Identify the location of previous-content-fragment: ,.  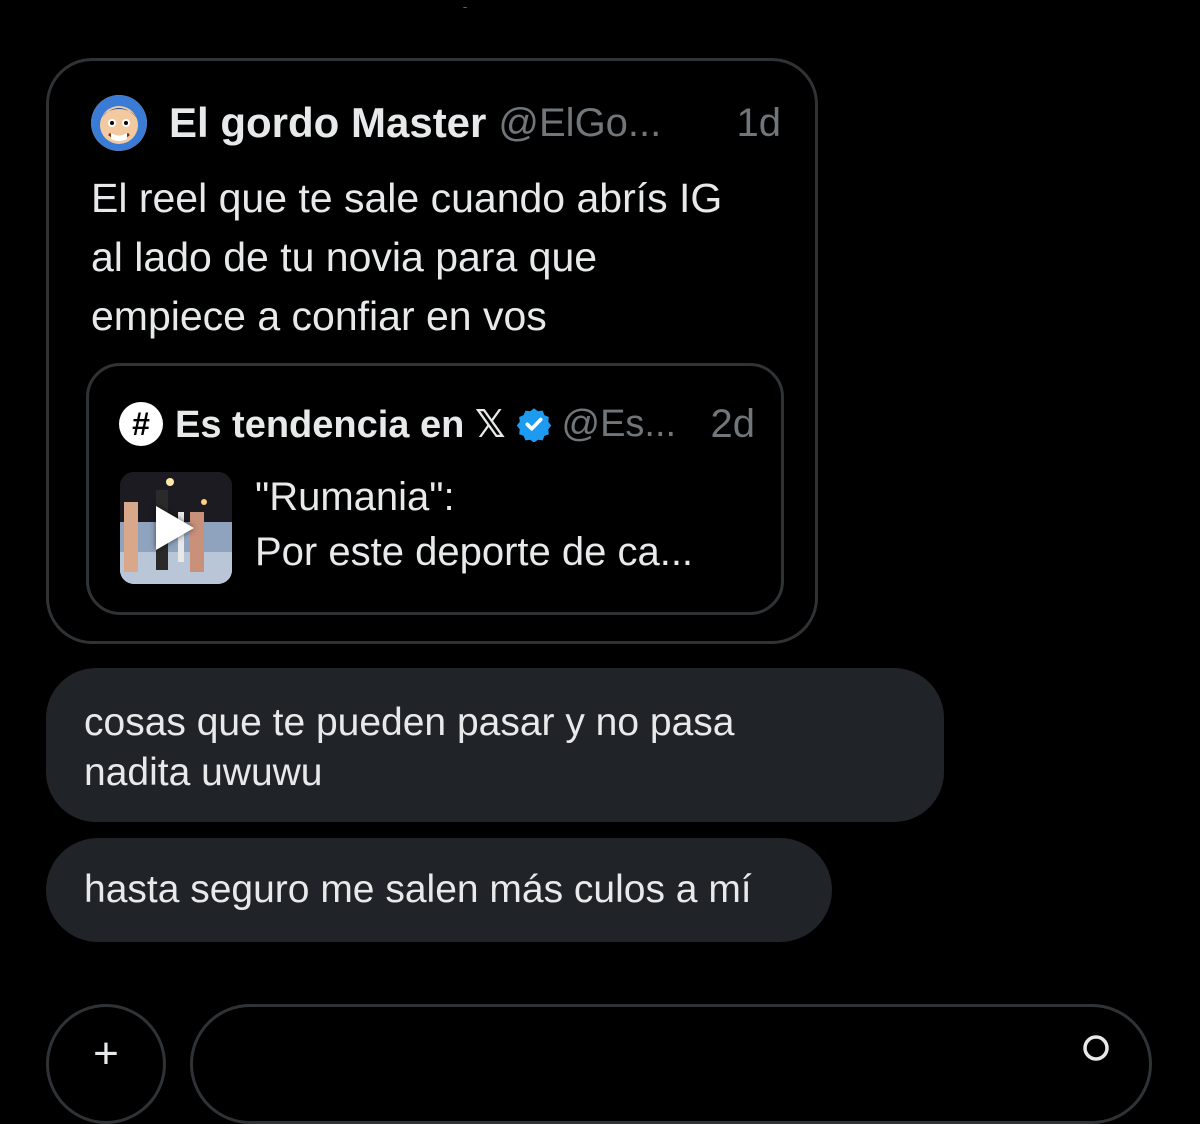
(480, 4).